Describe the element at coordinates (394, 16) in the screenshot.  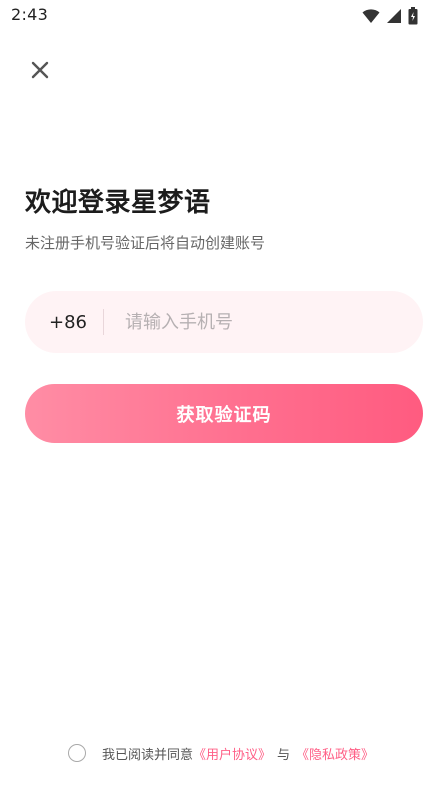
I see `signal-icon` at that location.